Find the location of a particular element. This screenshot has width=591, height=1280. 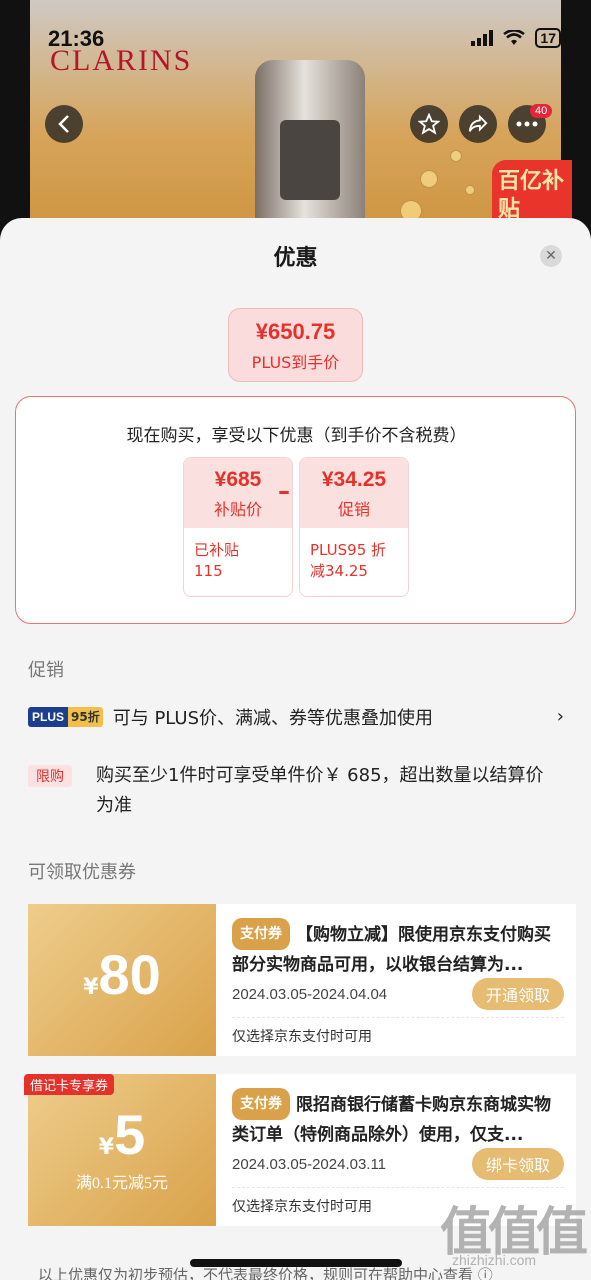

plus-badge-discount: 95折 is located at coordinates (85, 717).